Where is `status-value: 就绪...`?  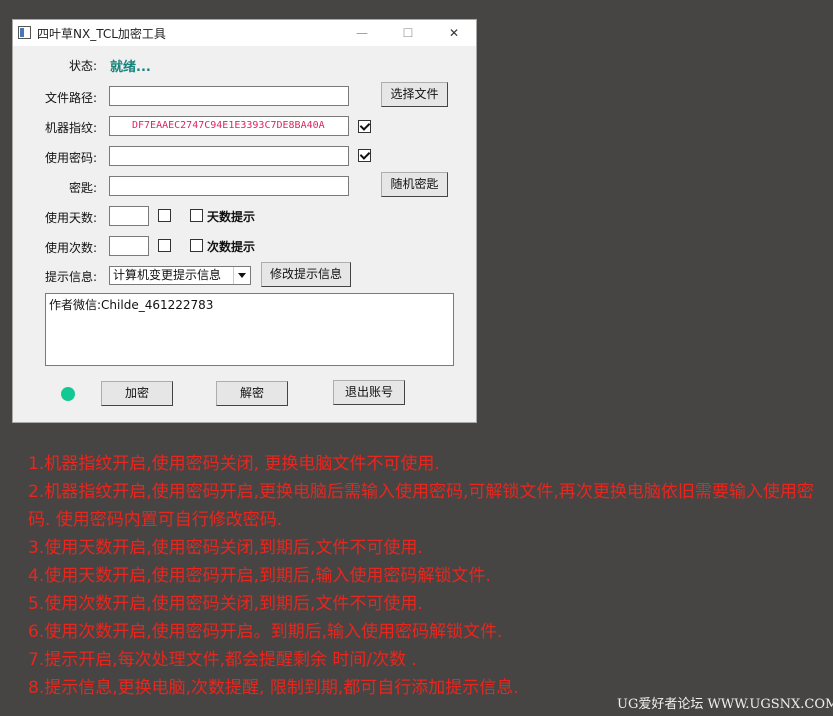 status-value: 就绪... is located at coordinates (130, 67).